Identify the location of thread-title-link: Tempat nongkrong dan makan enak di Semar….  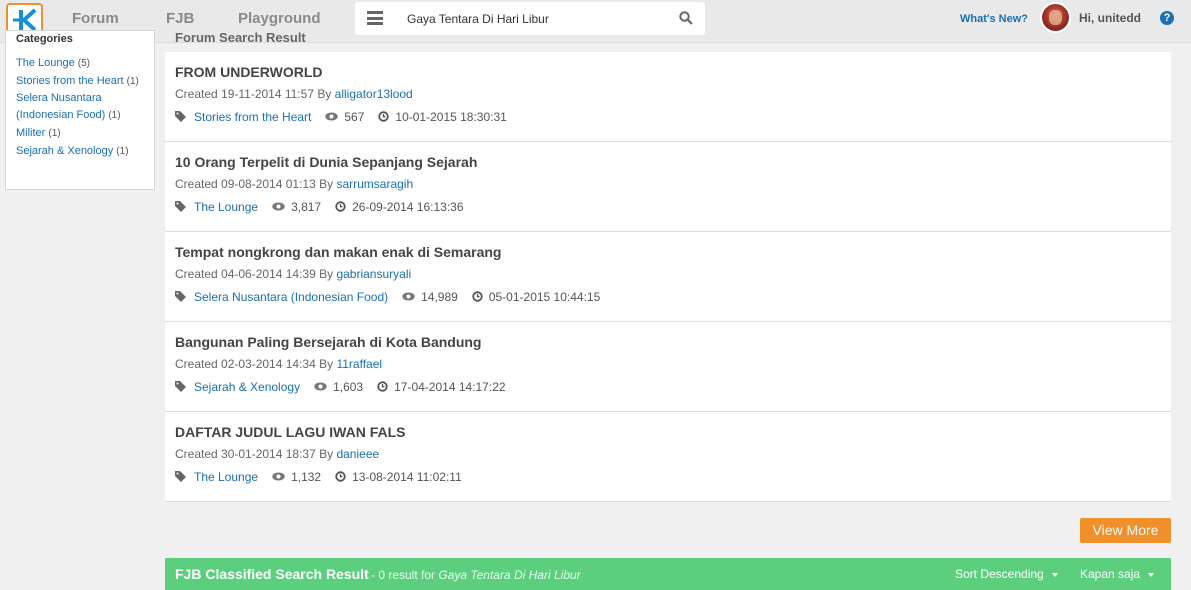
(668, 253).